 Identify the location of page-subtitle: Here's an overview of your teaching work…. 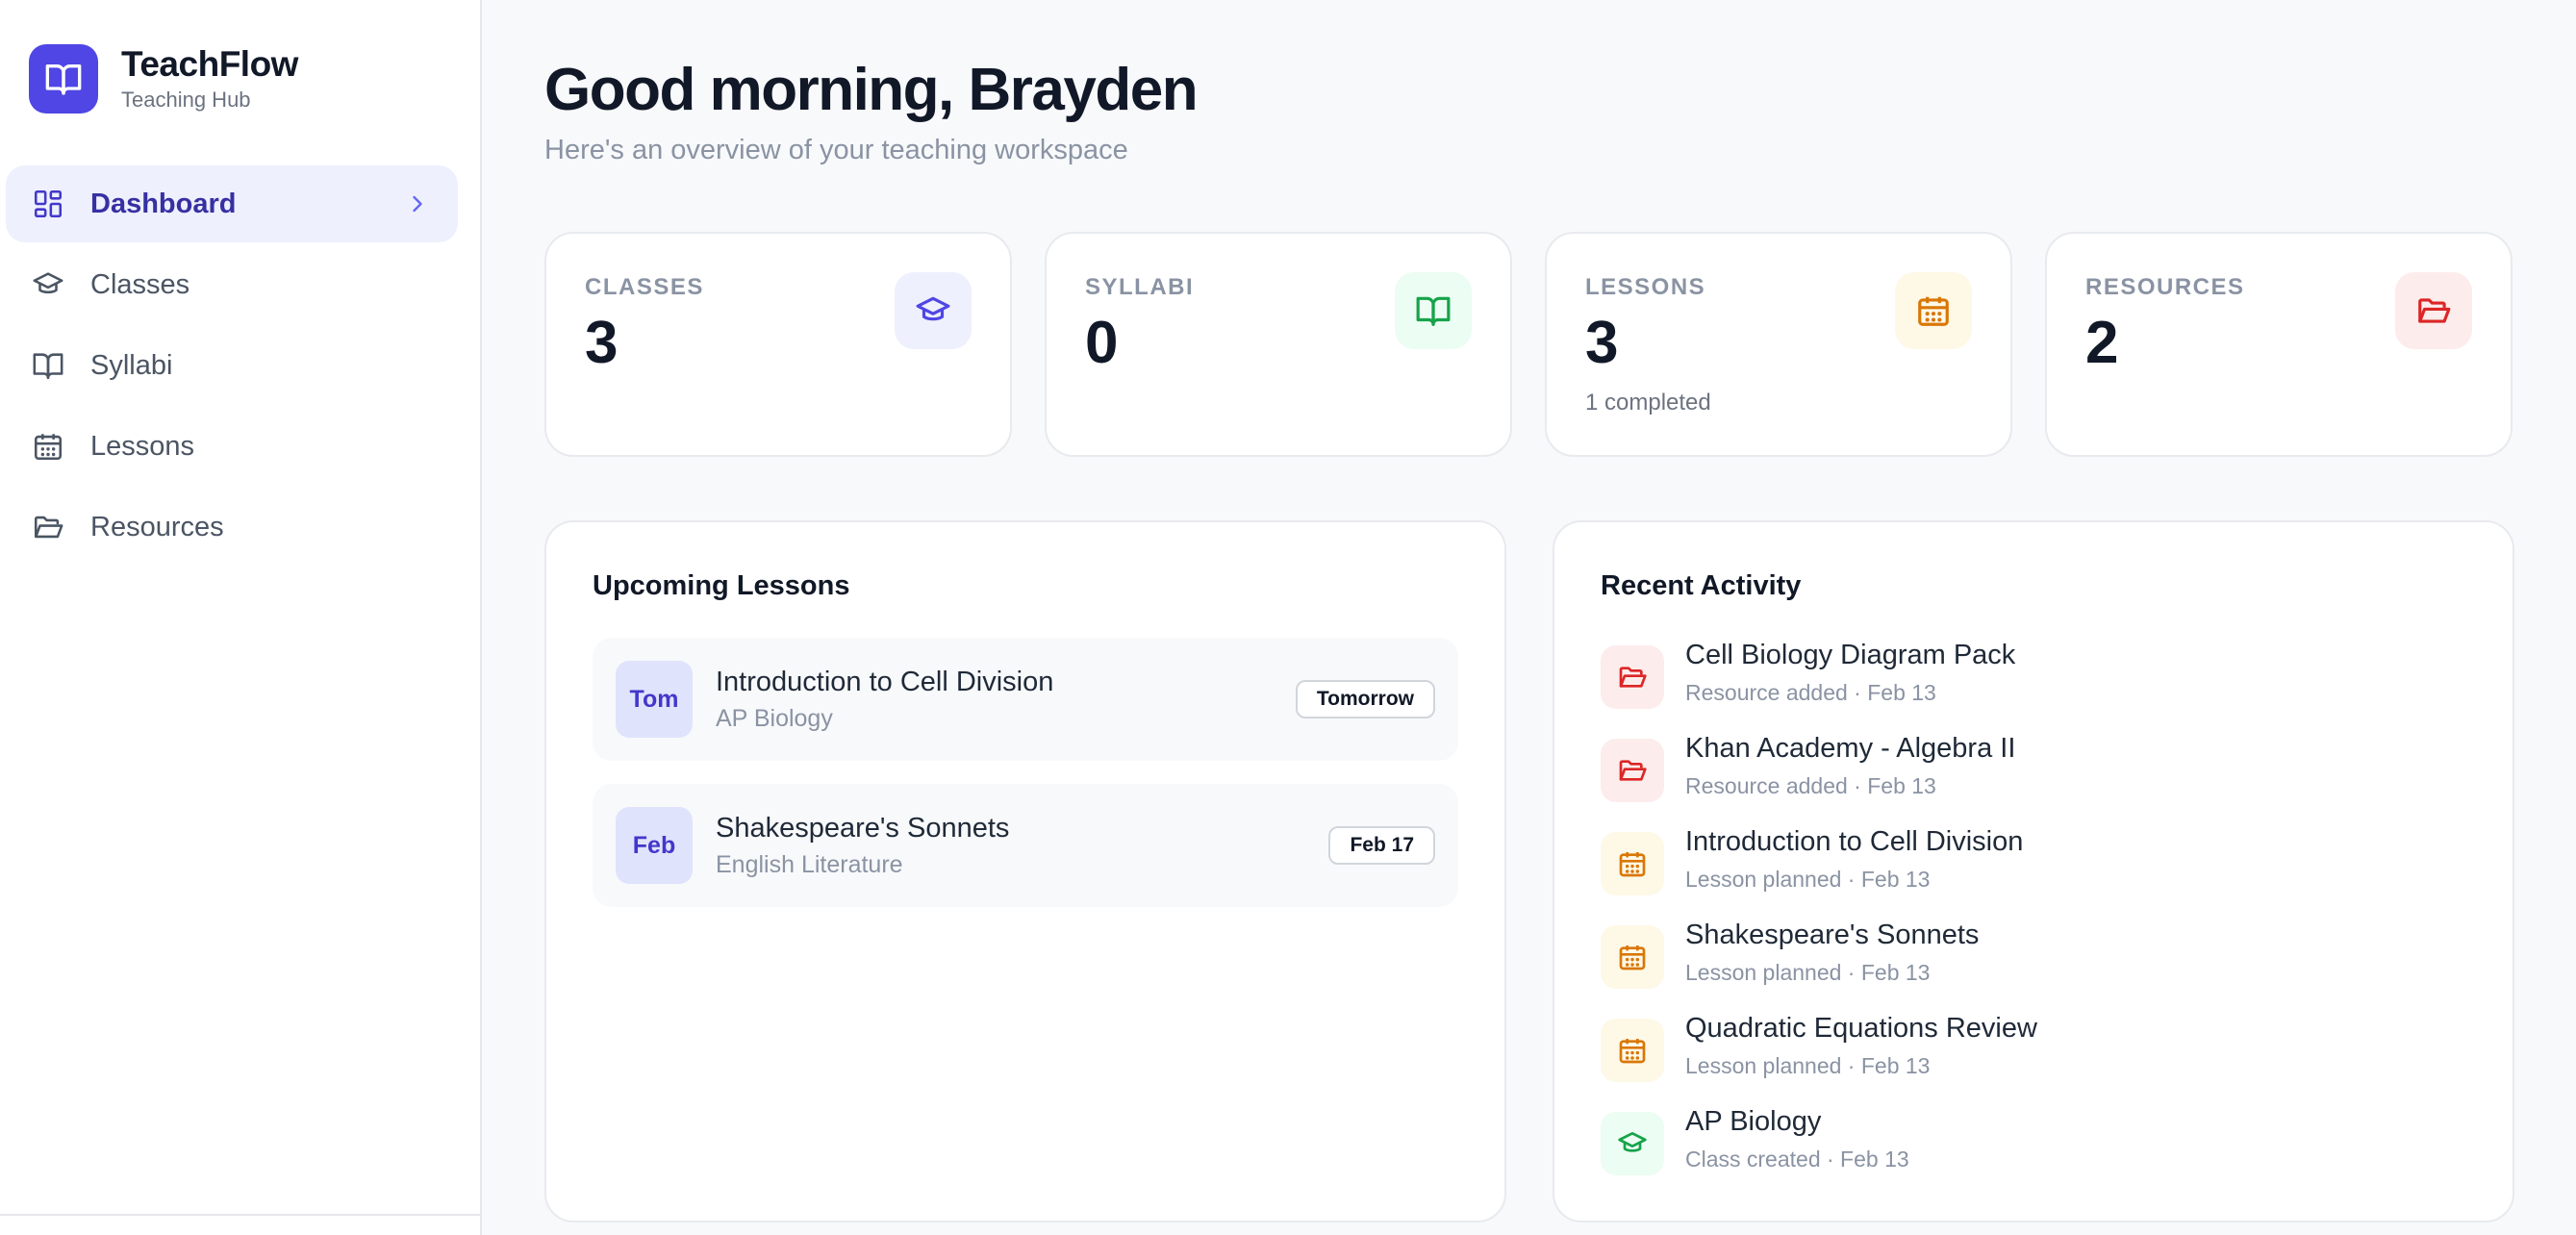
(836, 150).